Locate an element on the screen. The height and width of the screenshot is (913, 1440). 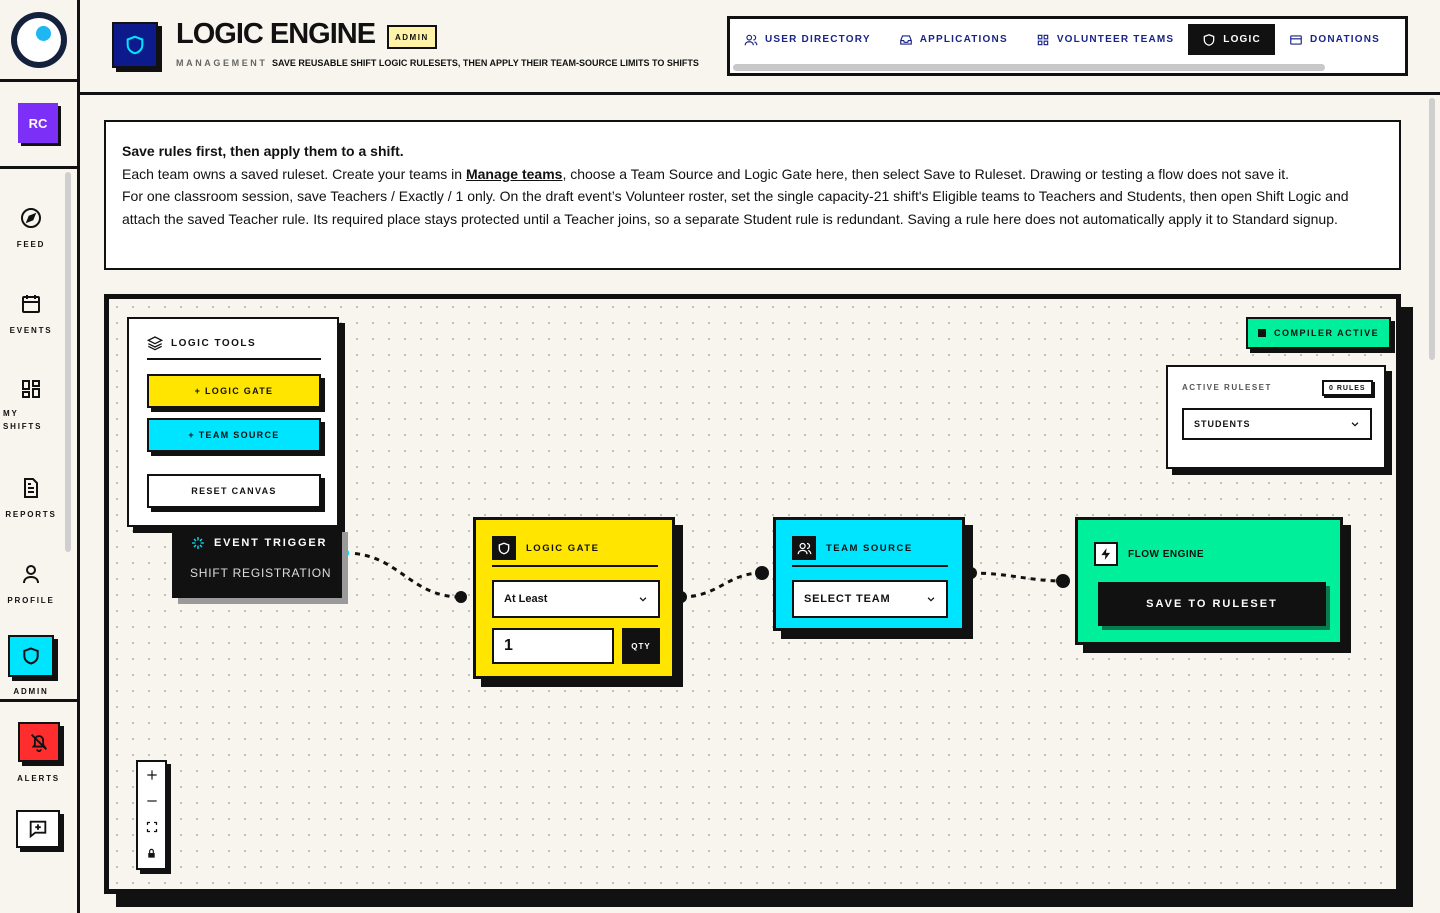
sidebar-item-feed: FEED is located at coordinates (31, 227).